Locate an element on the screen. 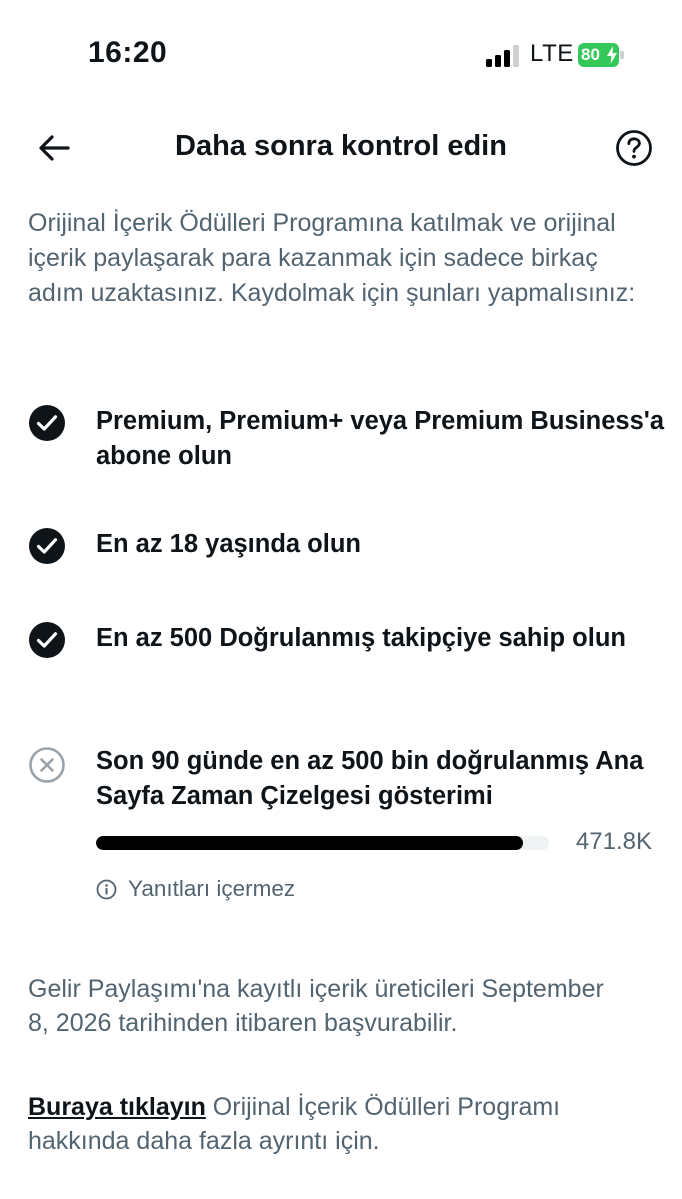 Image resolution: width=682 pixels, height=1199 pixels. status-bar: 16:20 LTE 80 is located at coordinates (341, 55).